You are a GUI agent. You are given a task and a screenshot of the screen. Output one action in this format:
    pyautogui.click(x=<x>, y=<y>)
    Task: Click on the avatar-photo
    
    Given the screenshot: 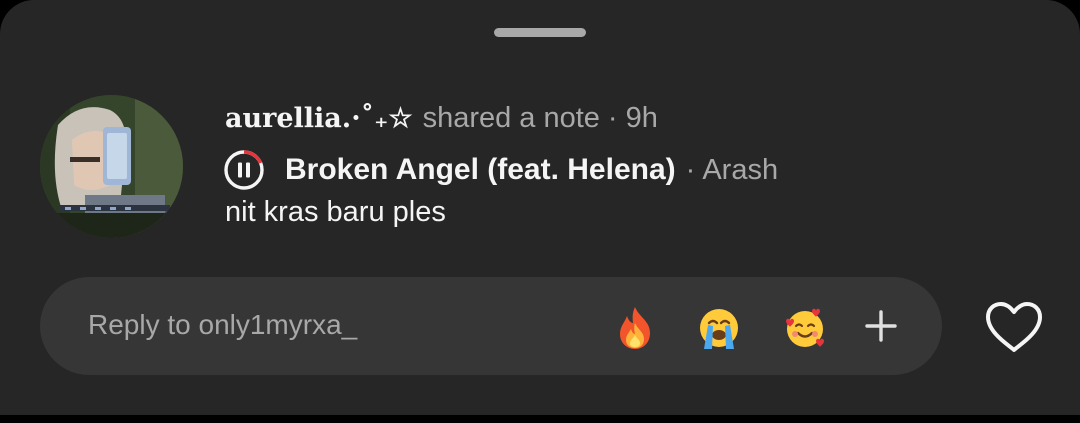 What is the action you would take?
    pyautogui.click(x=111, y=166)
    